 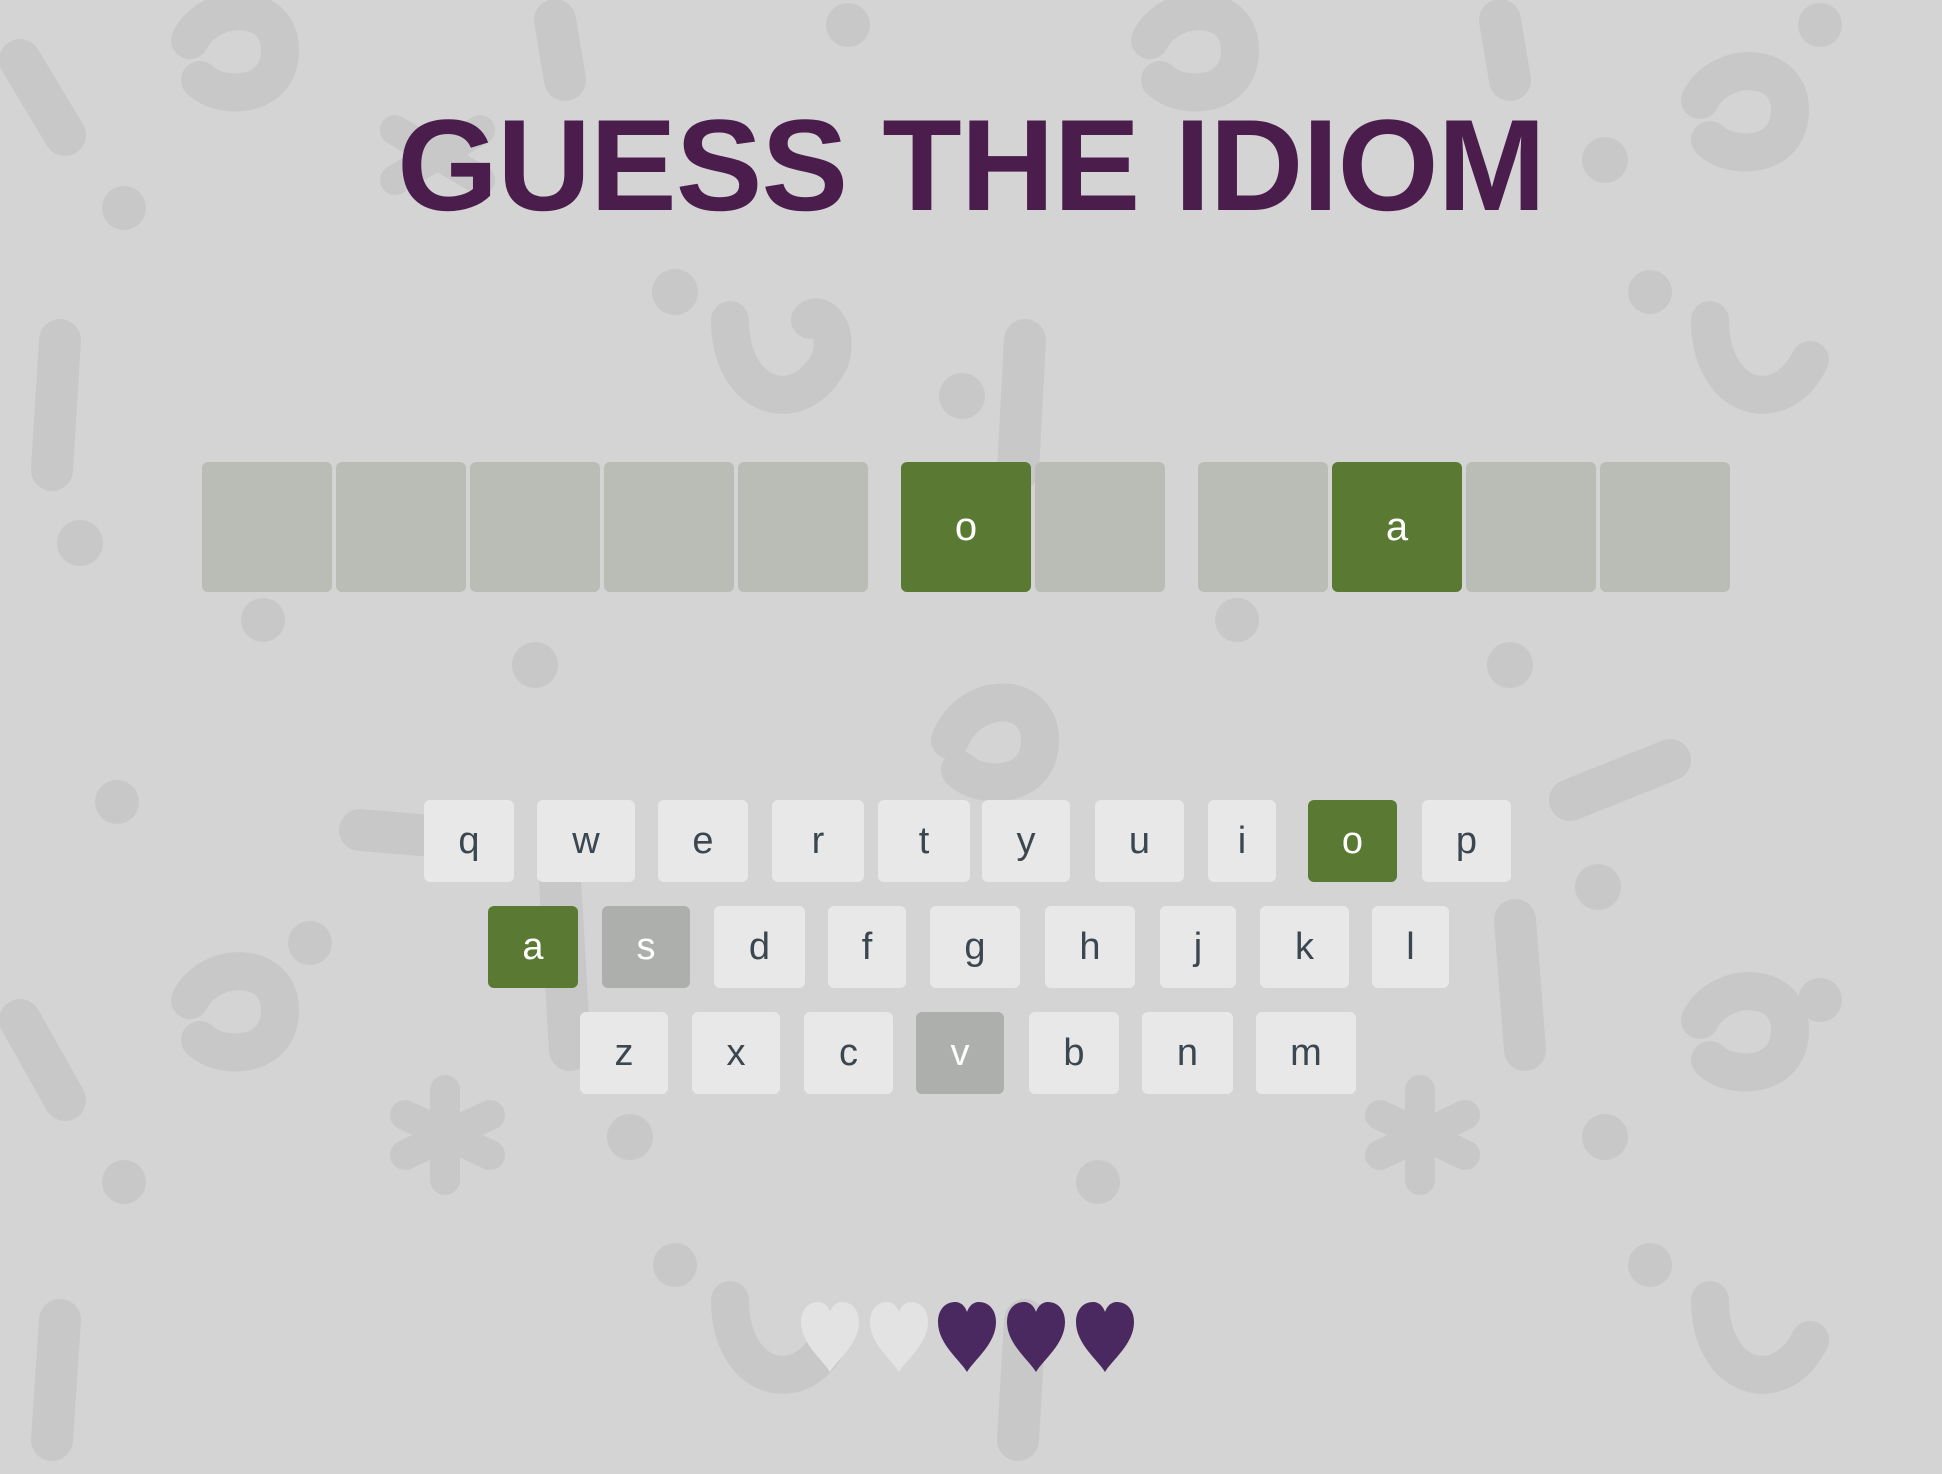 What do you see at coordinates (759, 947) in the screenshot?
I see `key-d: d` at bounding box center [759, 947].